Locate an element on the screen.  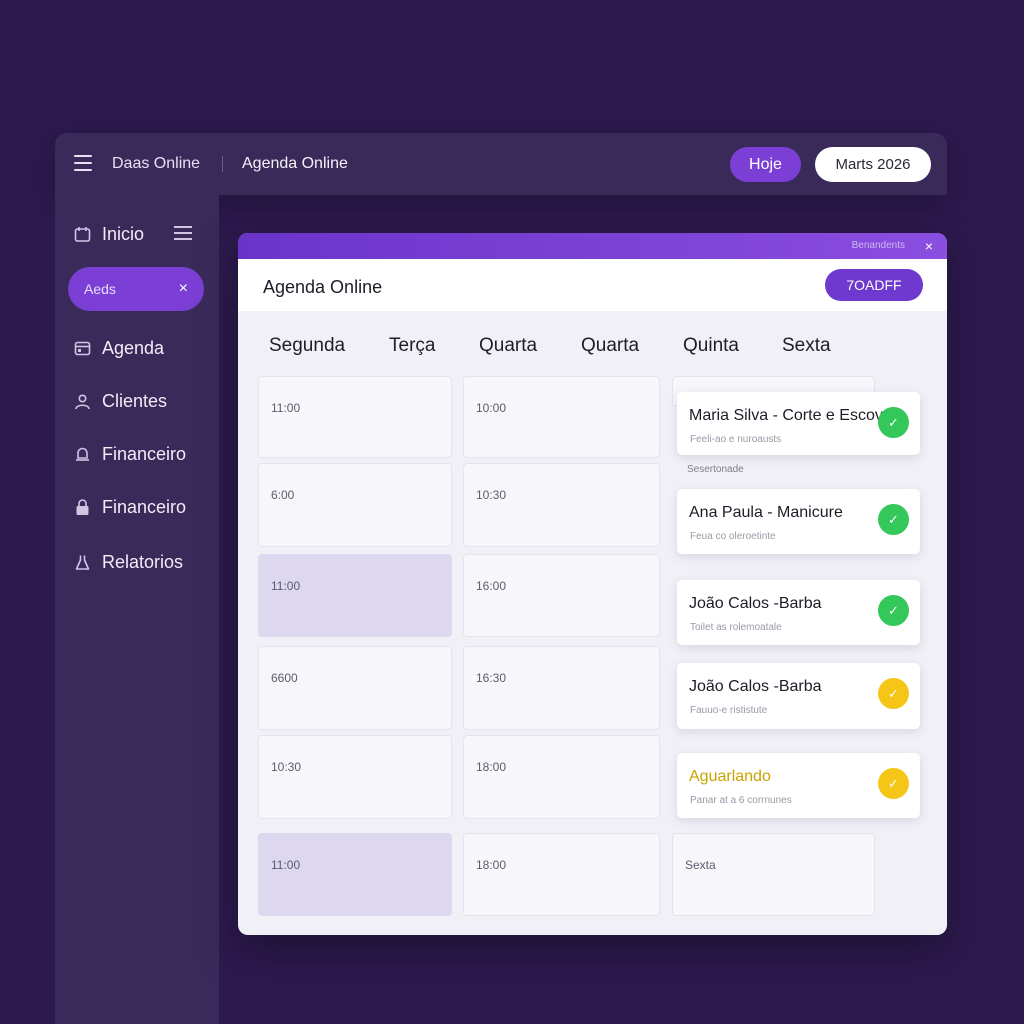
appointment-detail: Feeli-ao e nuroausts is located at coordinates (736, 439).